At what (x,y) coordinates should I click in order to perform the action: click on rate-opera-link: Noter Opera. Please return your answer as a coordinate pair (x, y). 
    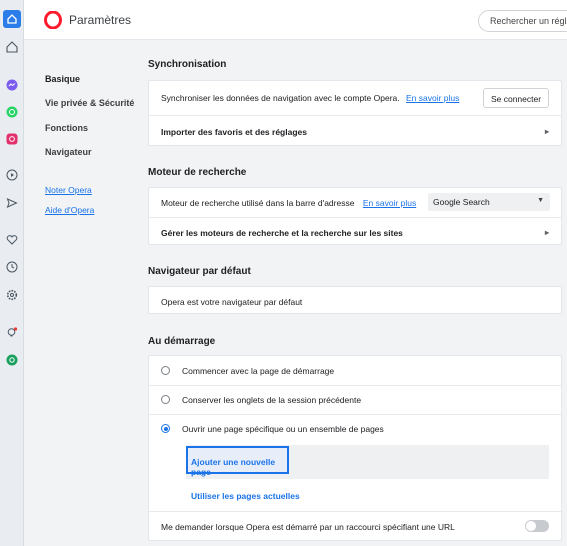
    Looking at the image, I should click on (68, 190).